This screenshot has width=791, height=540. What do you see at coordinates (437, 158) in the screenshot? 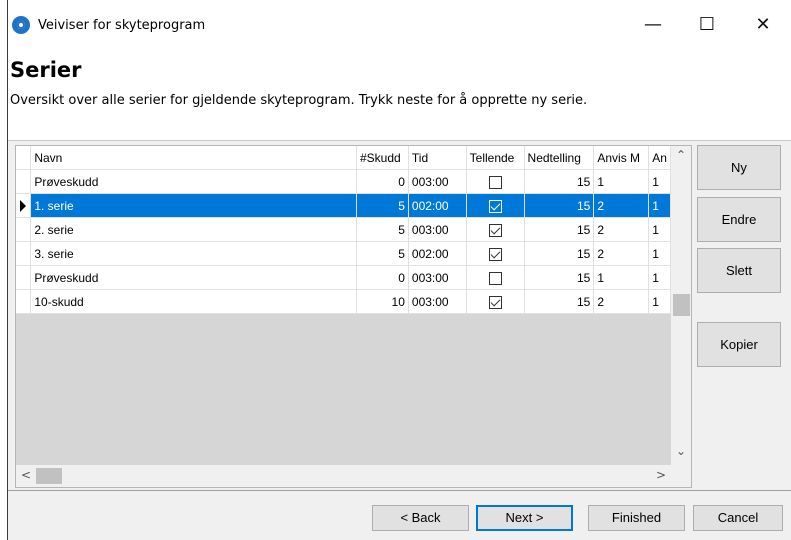
I see `column-header-tid: Tid` at bounding box center [437, 158].